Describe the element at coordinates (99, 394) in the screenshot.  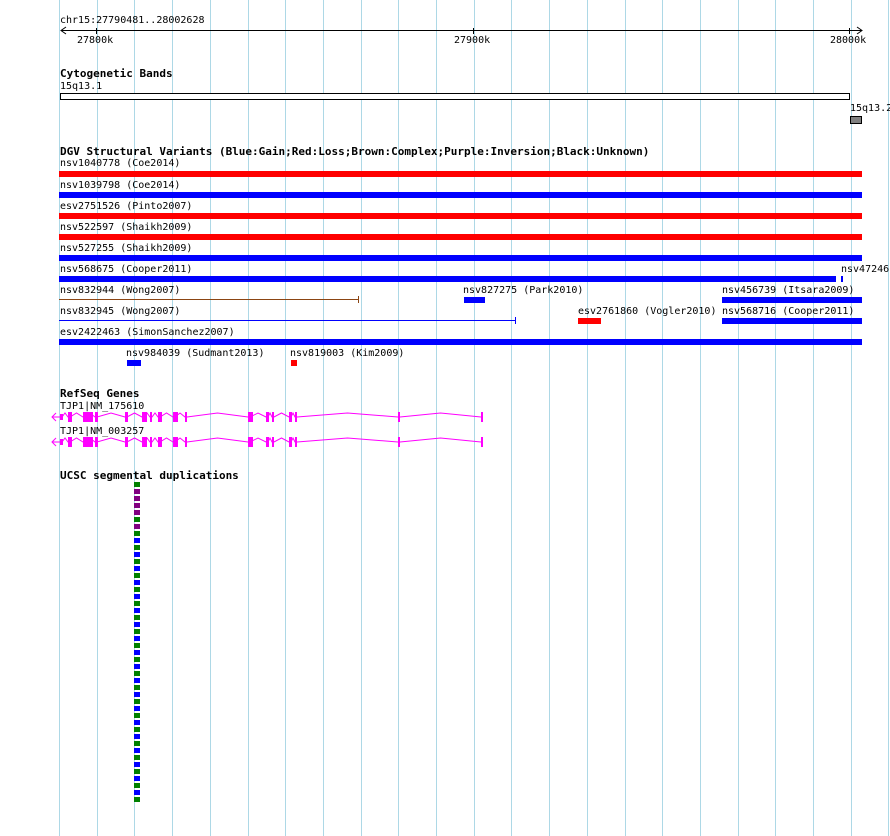
I see `refseq-track-title: RefSeq Genes` at that location.